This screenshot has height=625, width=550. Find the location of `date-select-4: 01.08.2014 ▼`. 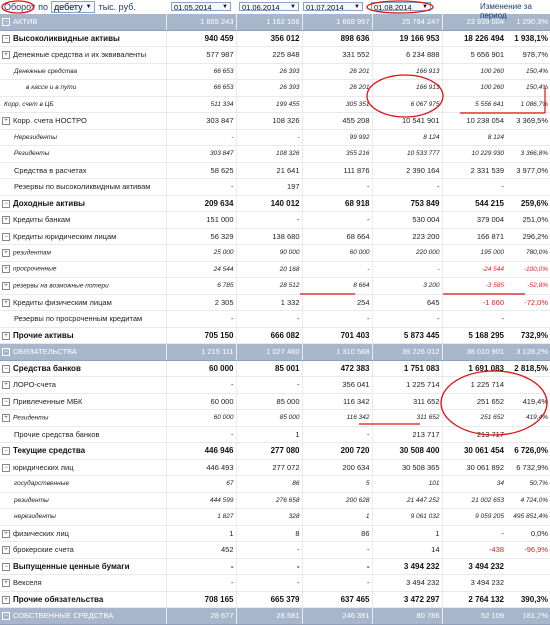

date-select-4: 01.08.2014 ▼ is located at coordinates (401, 7).